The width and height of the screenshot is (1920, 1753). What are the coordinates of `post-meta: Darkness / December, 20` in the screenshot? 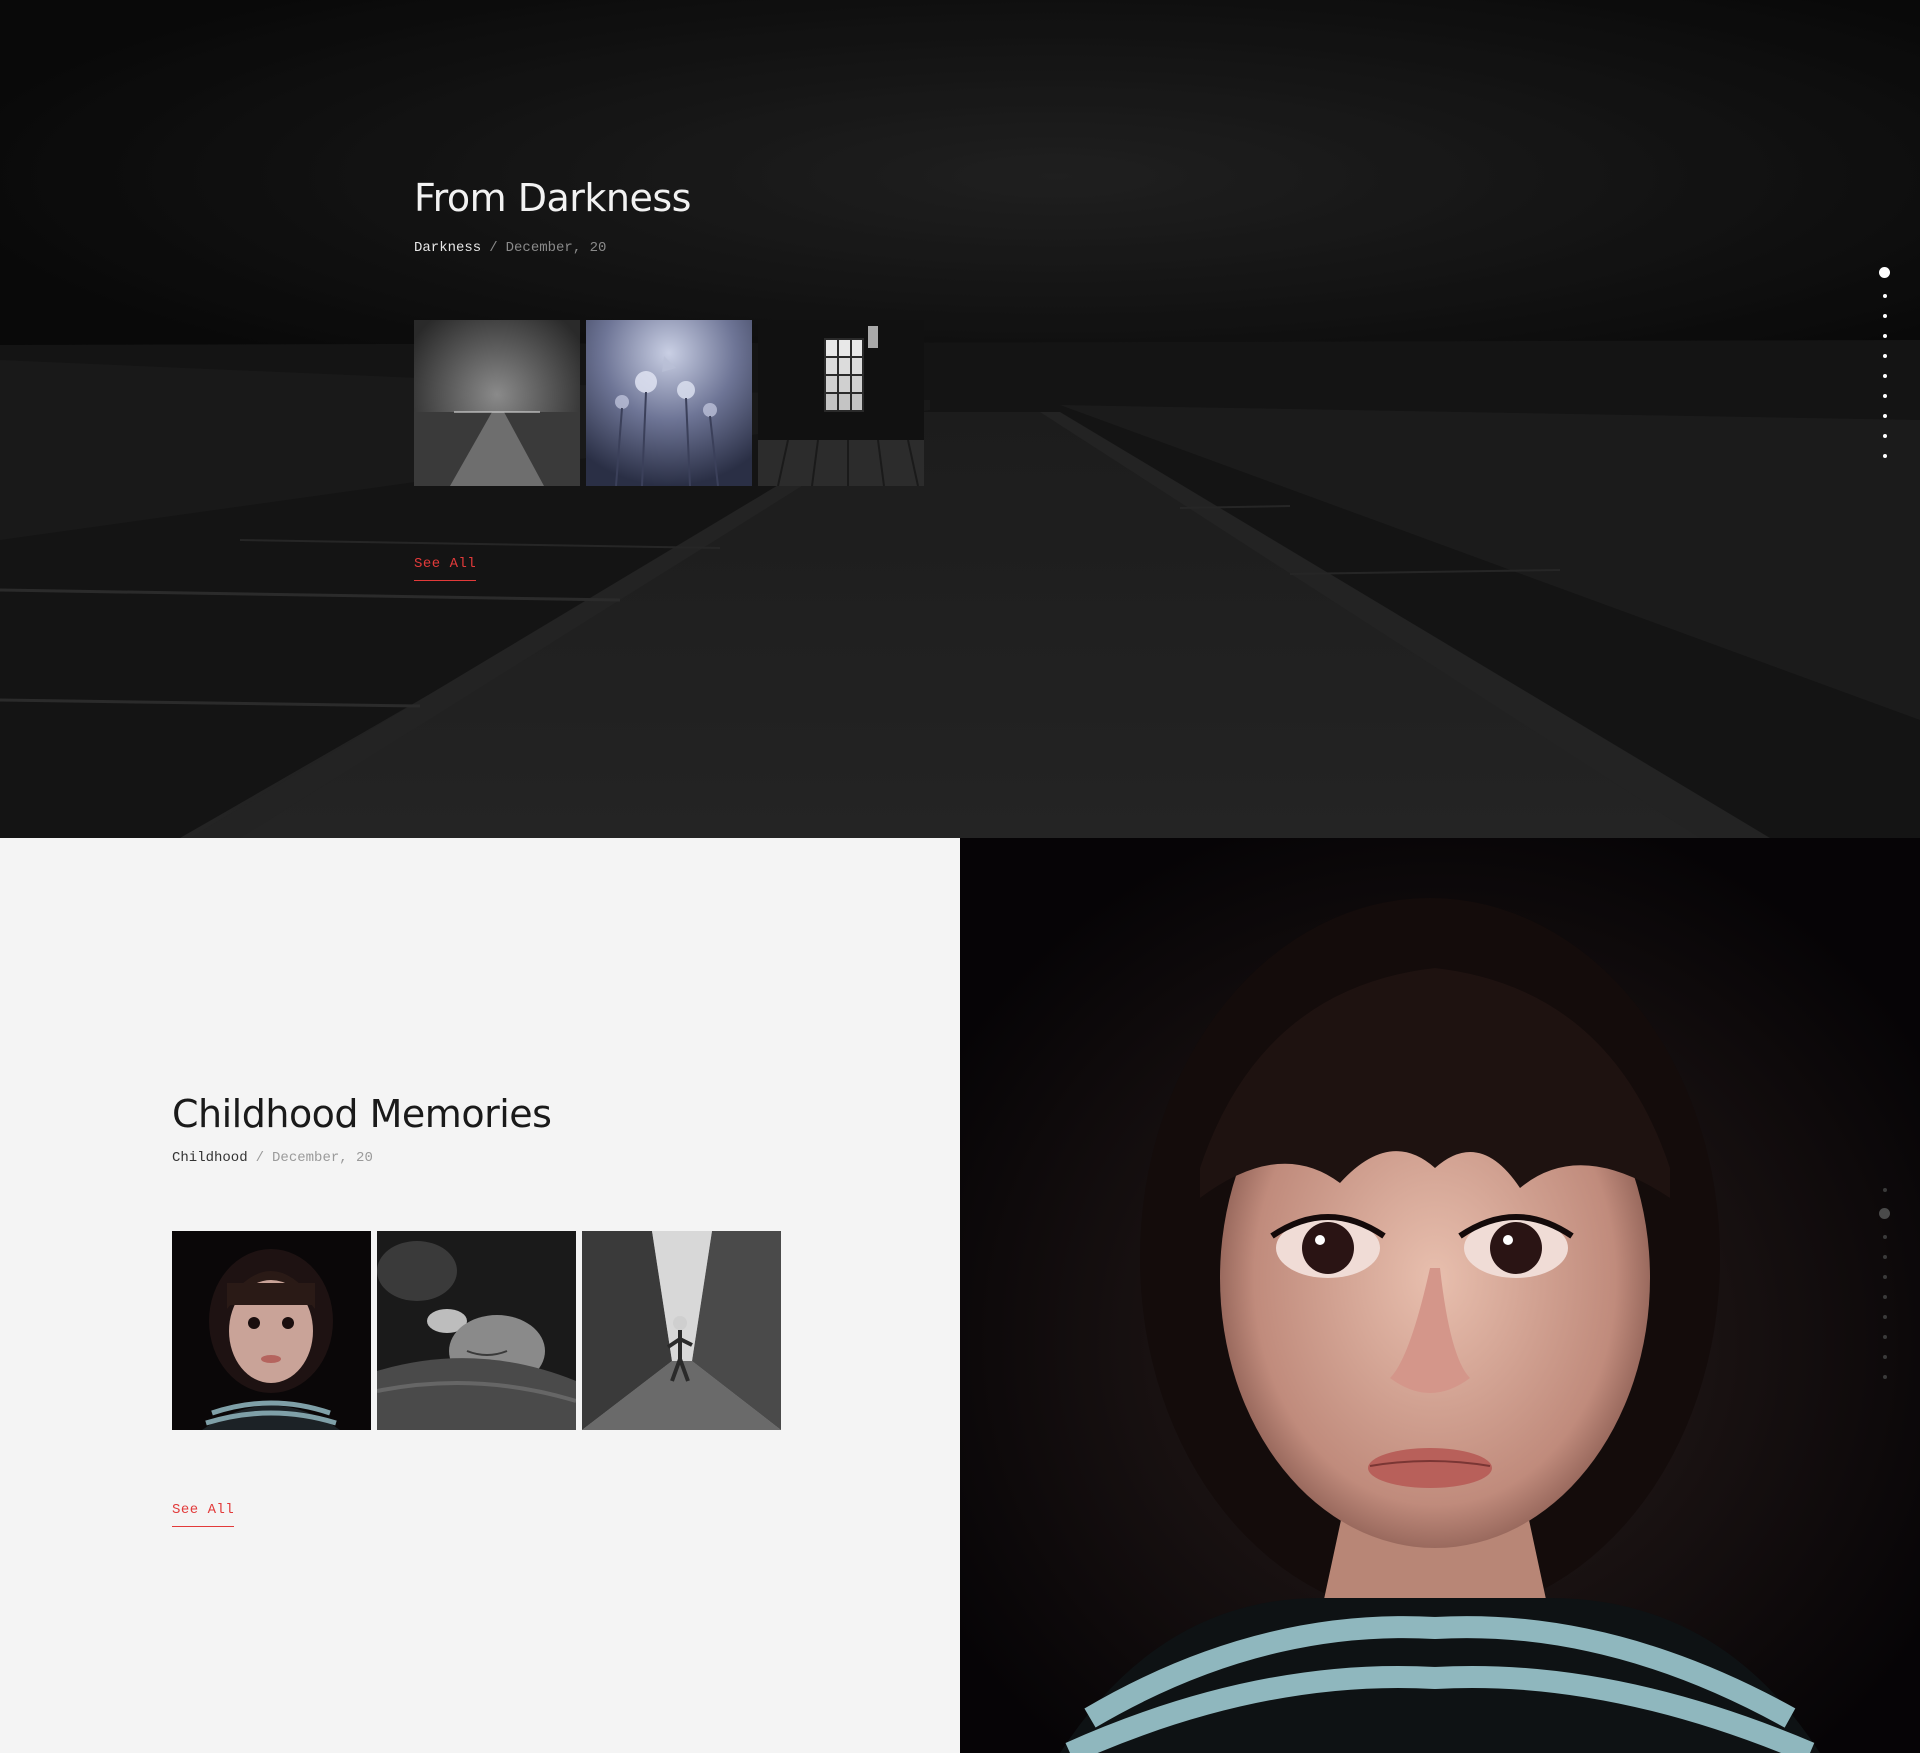 It's located at (510, 248).